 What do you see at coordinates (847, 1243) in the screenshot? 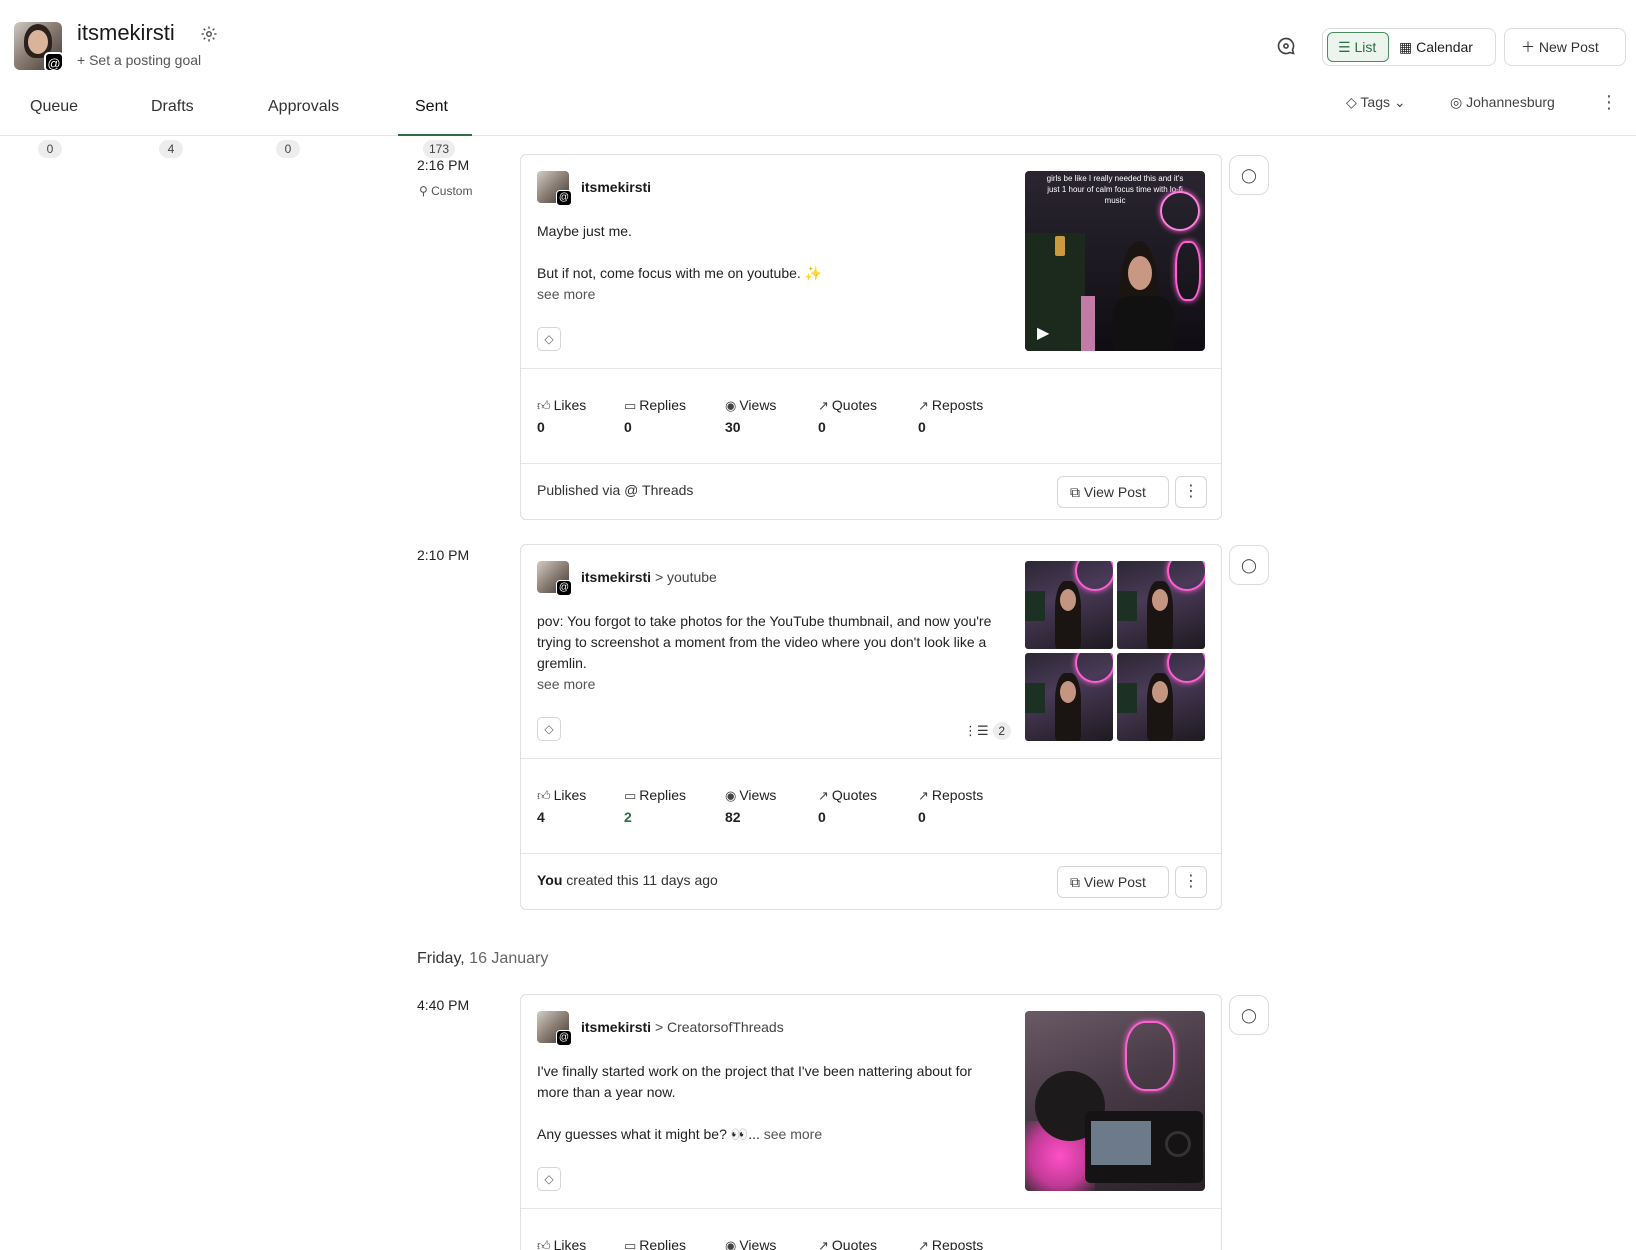
I see `stat-quotes: ↗ Quotes` at bounding box center [847, 1243].